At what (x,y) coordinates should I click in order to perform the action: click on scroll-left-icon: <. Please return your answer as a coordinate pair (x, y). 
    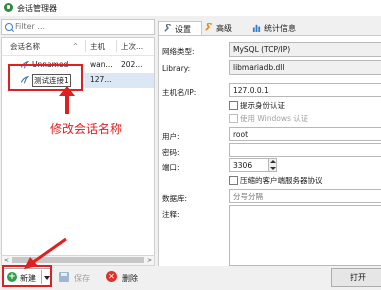
    Looking at the image, I should click on (6, 260).